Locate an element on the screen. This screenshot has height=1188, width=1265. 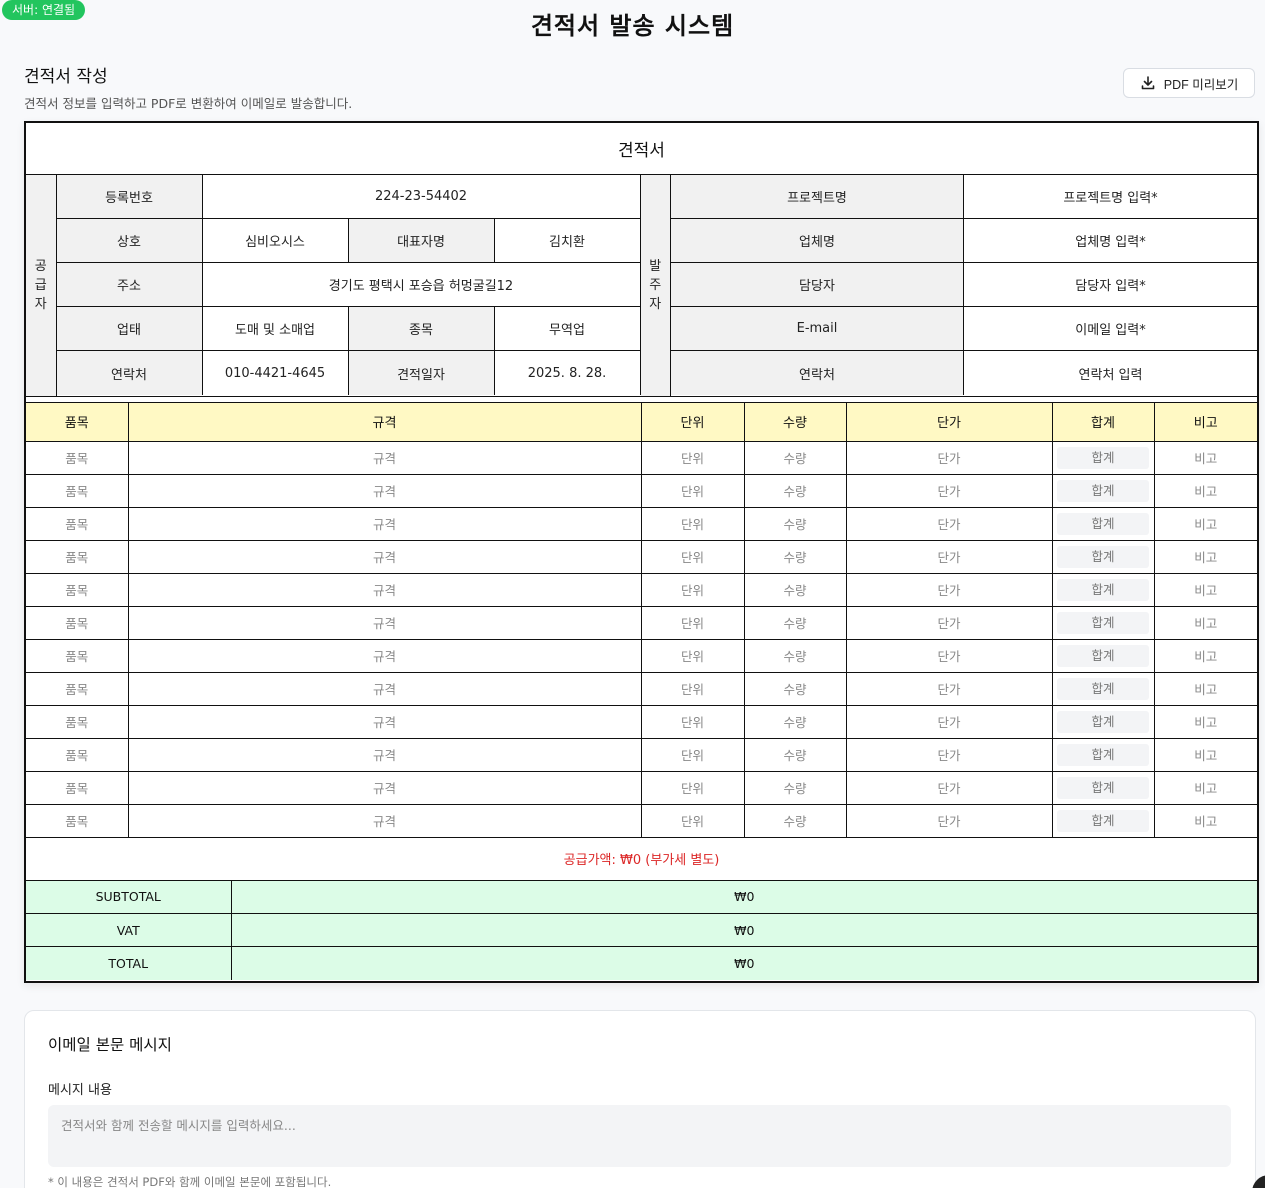
message-label: 메시지 내용 is located at coordinates (80, 1090).